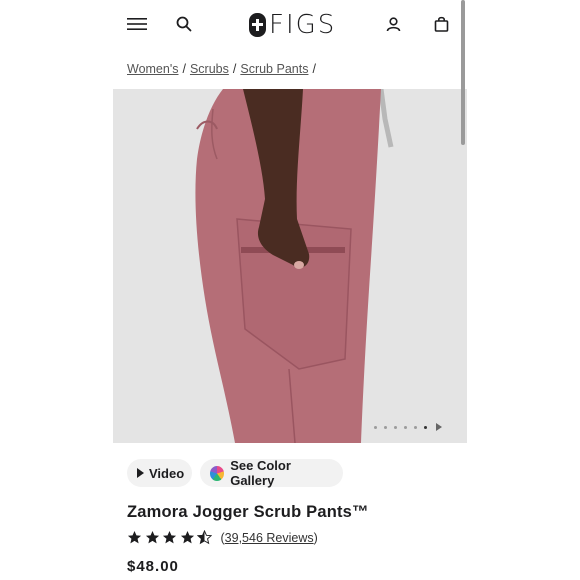 The image size is (580, 580). What do you see at coordinates (209, 69) in the screenshot?
I see `breadcrumb-link-scrubs: Scrubs` at bounding box center [209, 69].